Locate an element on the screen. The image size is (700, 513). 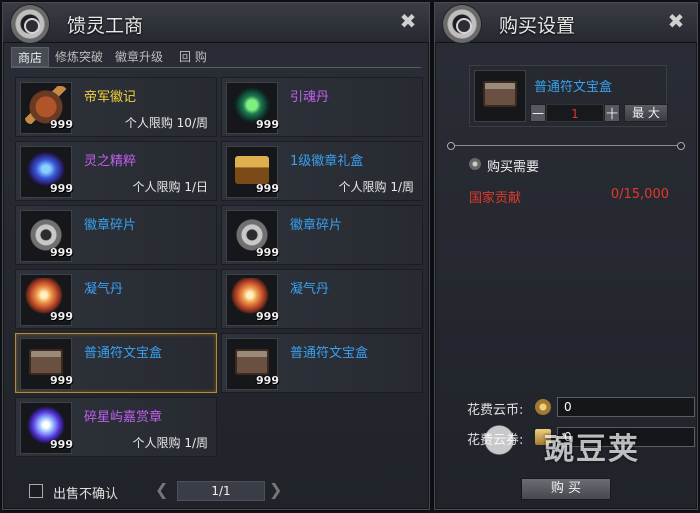
no-confirm-checkbox is located at coordinates (36, 491).